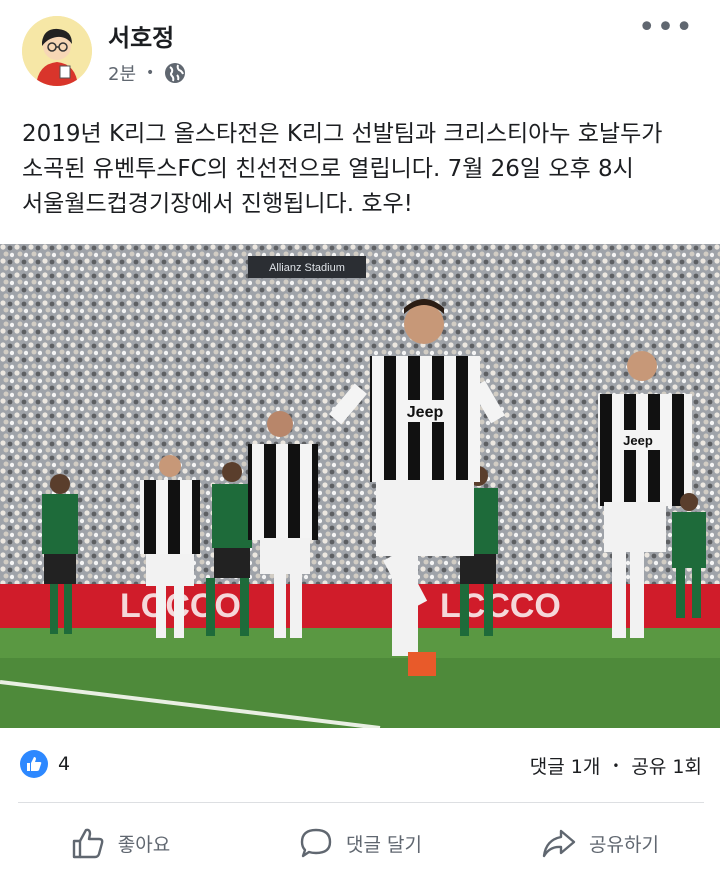  What do you see at coordinates (175, 73) in the screenshot?
I see `globe-icon` at bounding box center [175, 73].